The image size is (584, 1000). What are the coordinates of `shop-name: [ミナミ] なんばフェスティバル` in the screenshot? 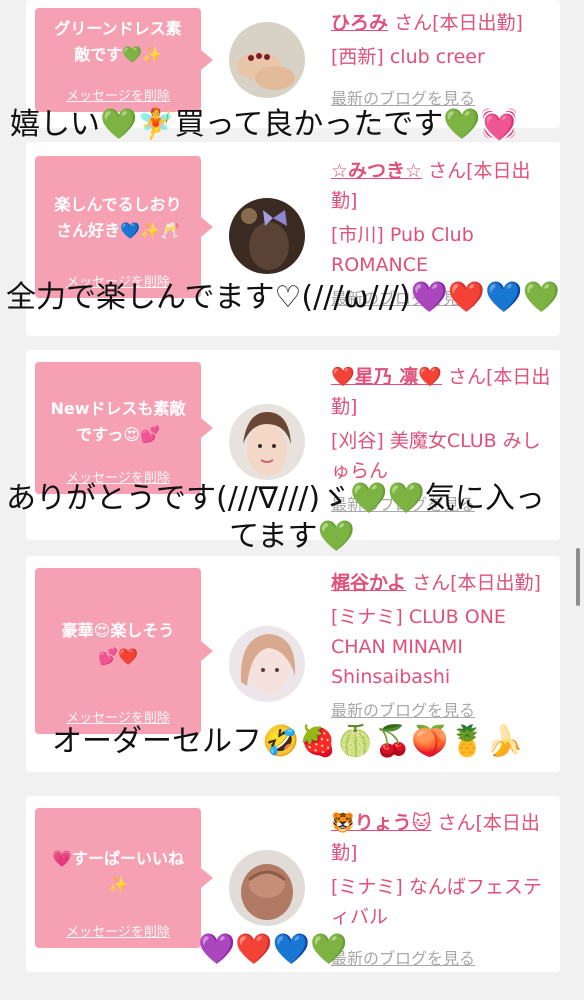 It's located at (436, 902).